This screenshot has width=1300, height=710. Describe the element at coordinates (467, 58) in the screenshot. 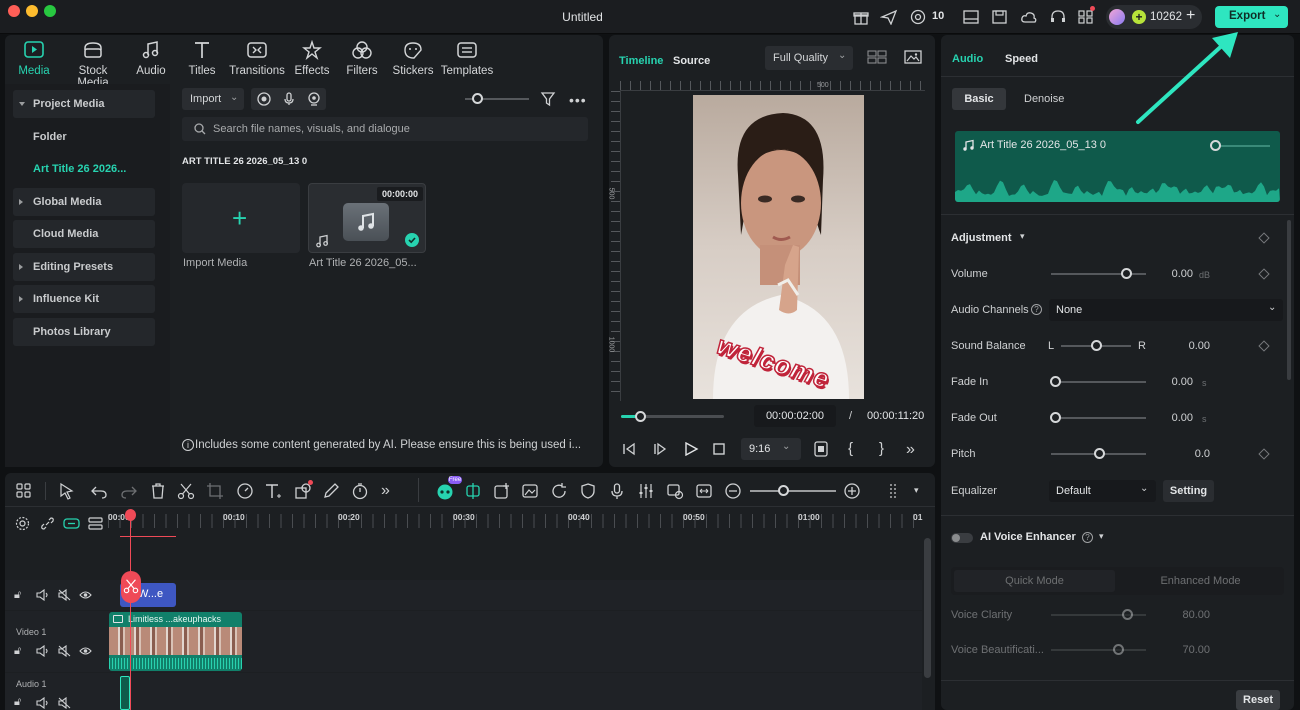

I see `tab-templates: Templates` at that location.